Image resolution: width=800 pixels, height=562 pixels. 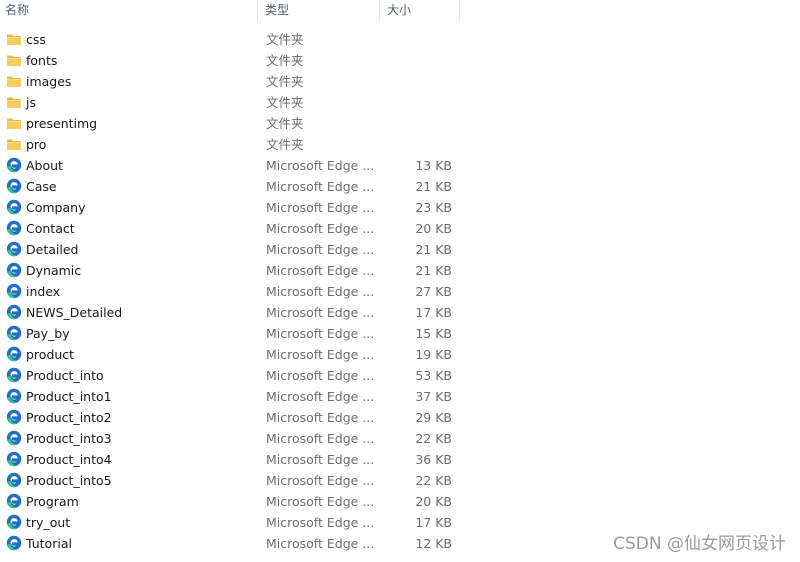 What do you see at coordinates (400, 291) in the screenshot?
I see `file-row-index: index Microsoft Edge ... 27 KB` at bounding box center [400, 291].